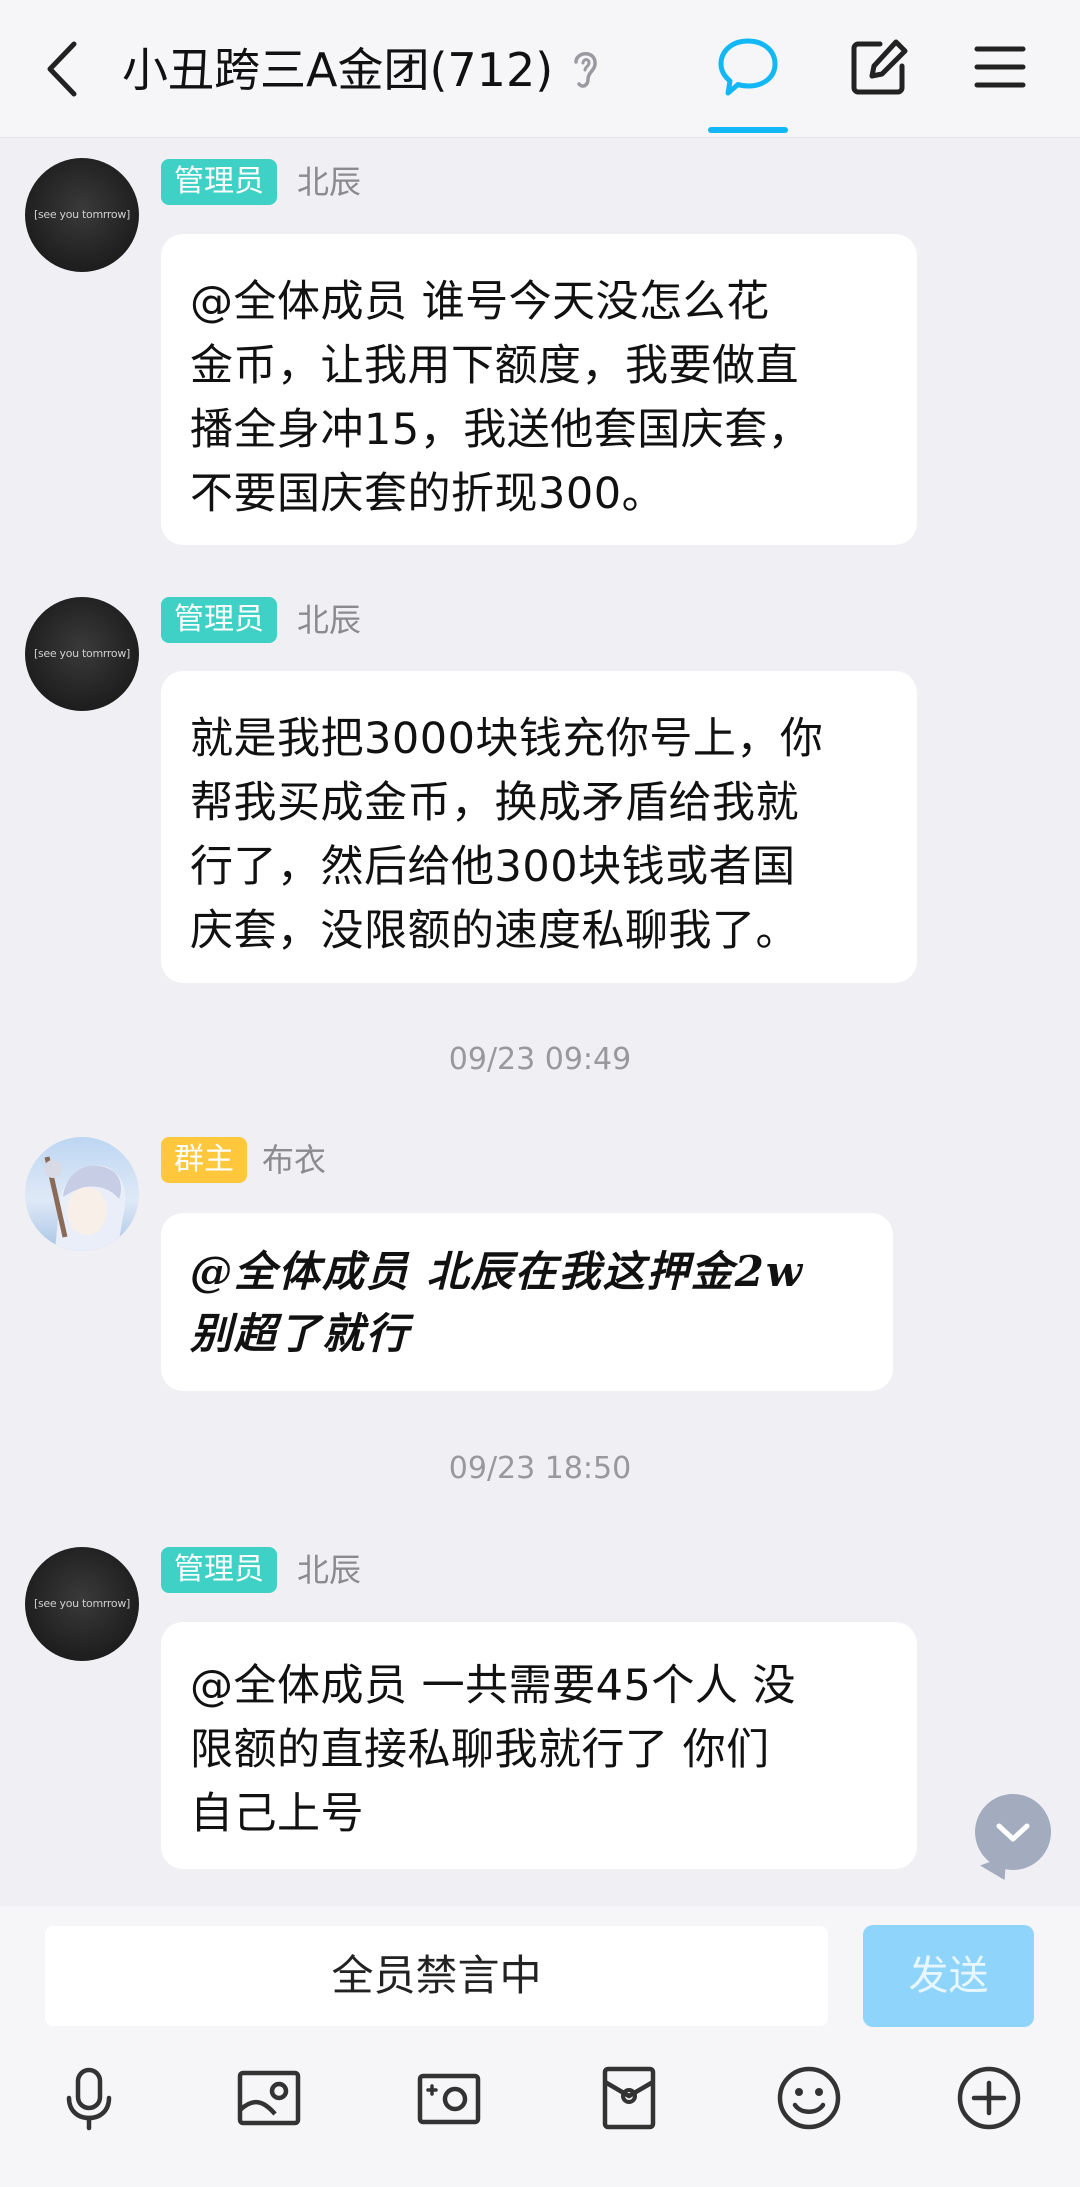 The height and width of the screenshot is (2187, 1080). I want to click on plus-icon, so click(989, 2098).